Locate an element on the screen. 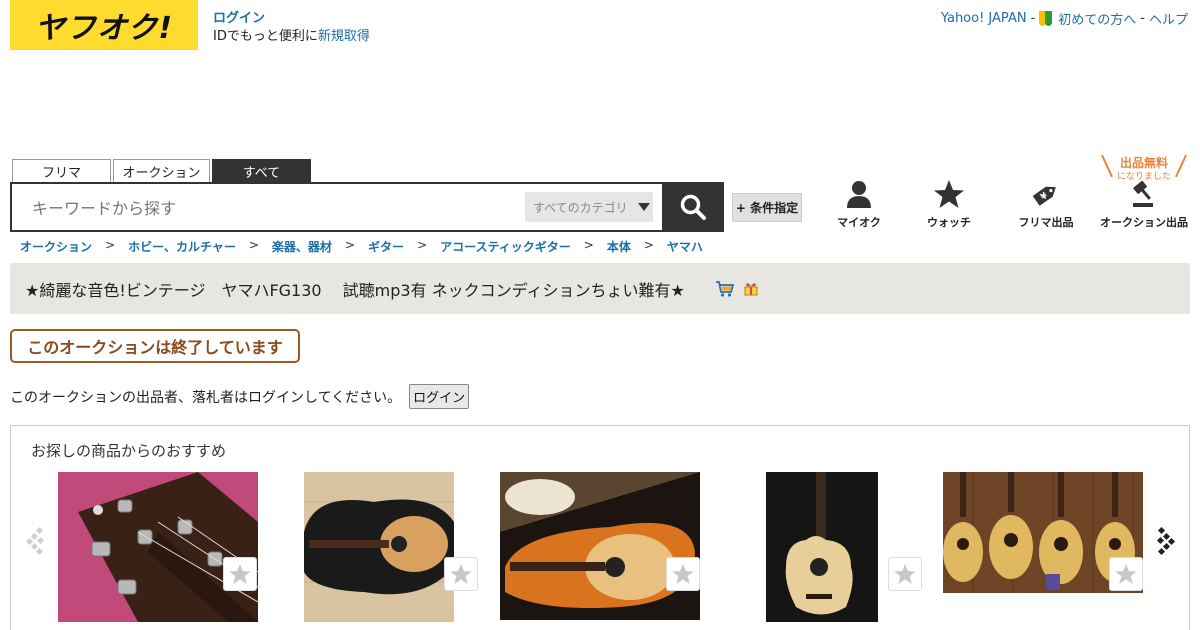  search-icon is located at coordinates (693, 207).